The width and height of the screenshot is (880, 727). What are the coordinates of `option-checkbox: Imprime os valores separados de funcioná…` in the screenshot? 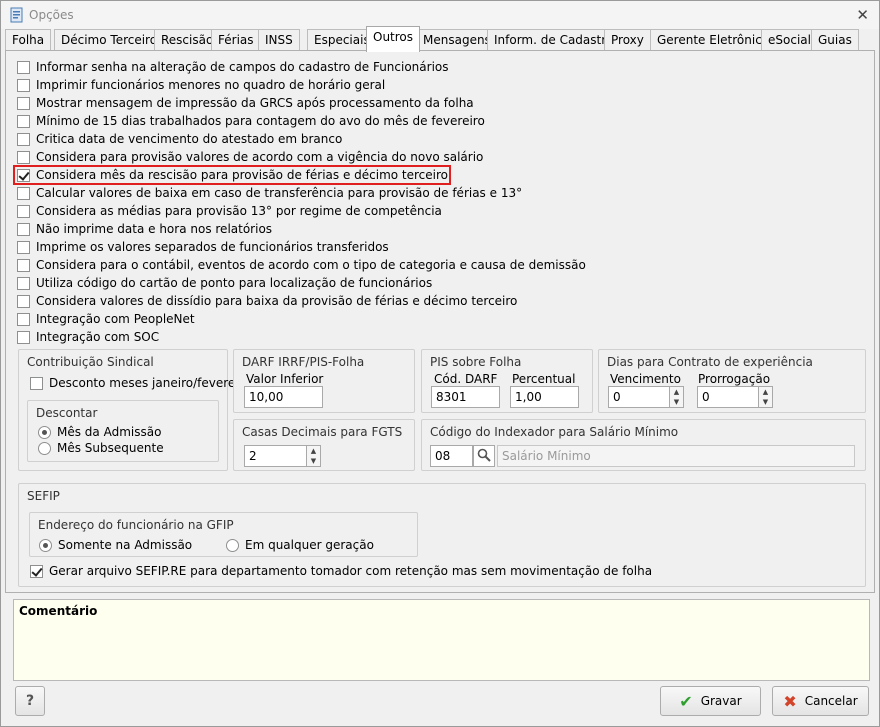 It's located at (203, 247).